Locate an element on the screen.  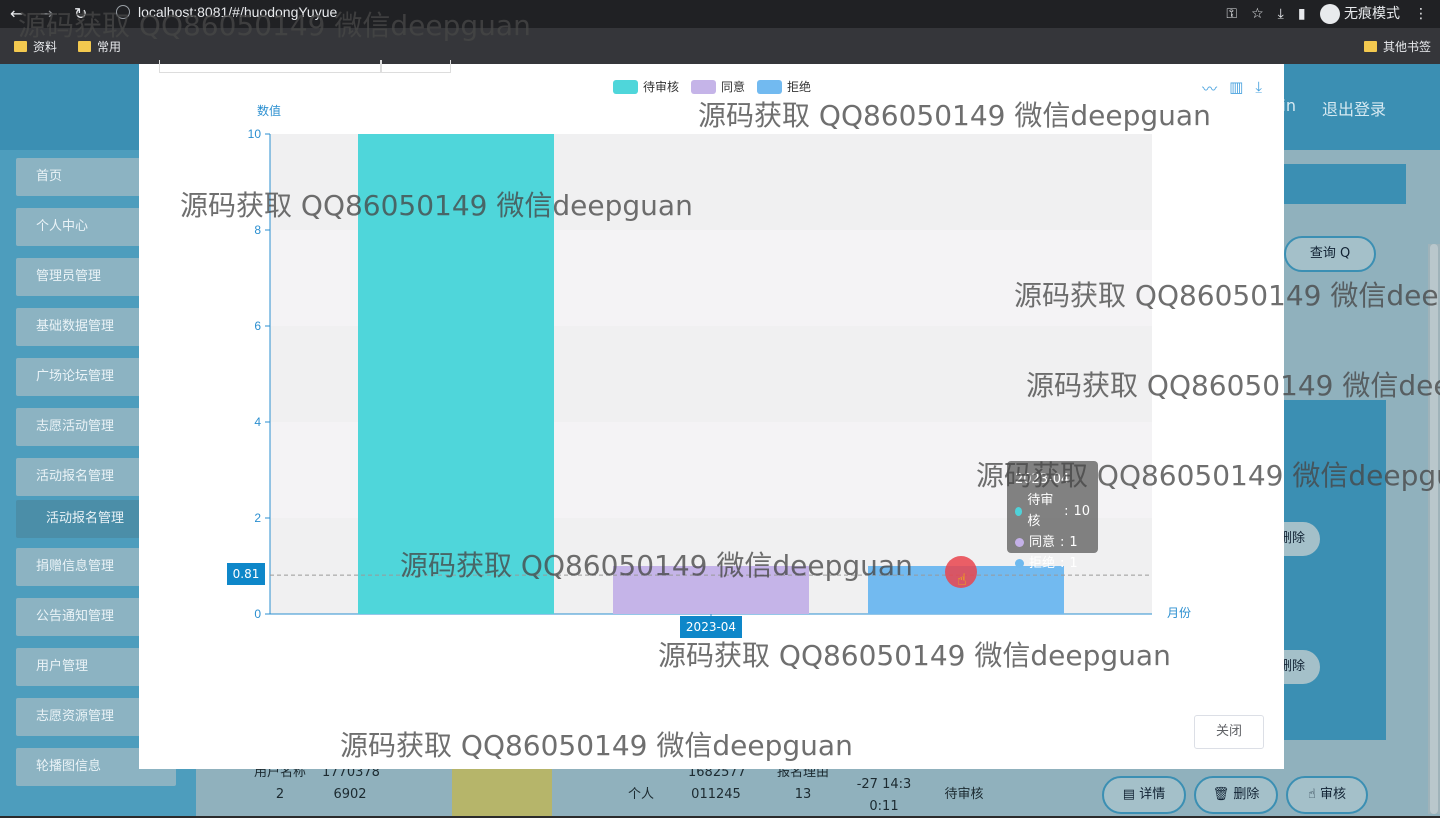
y-tick-label: 10 is located at coordinates (255, 134).